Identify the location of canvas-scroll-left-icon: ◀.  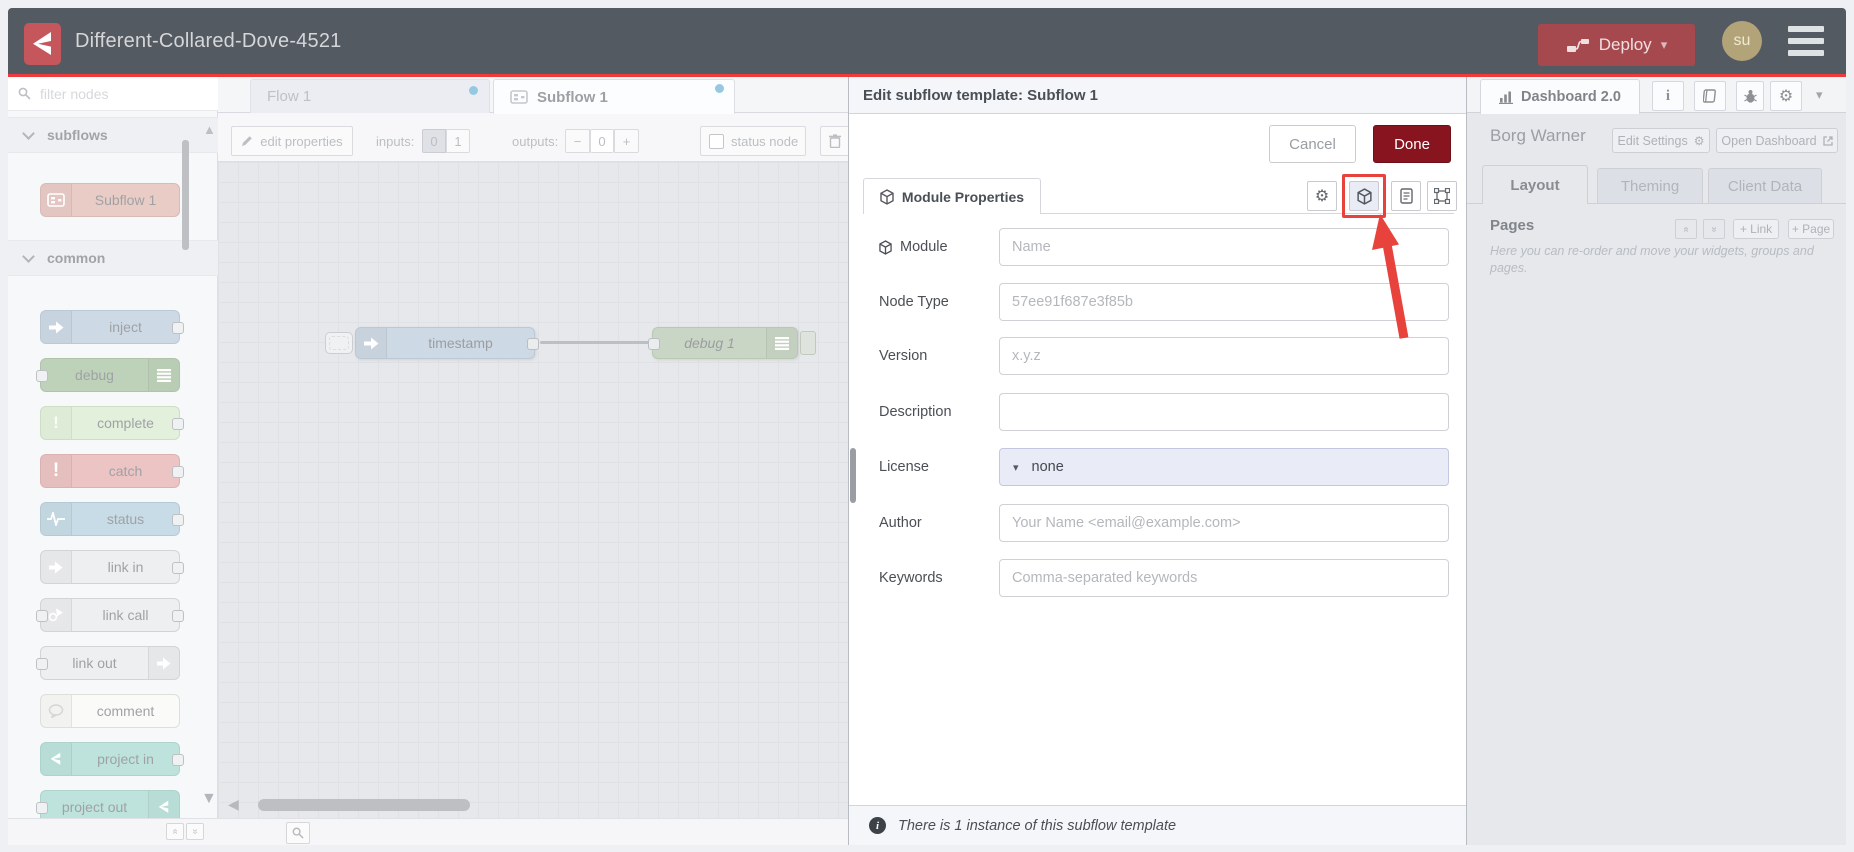
(233, 804).